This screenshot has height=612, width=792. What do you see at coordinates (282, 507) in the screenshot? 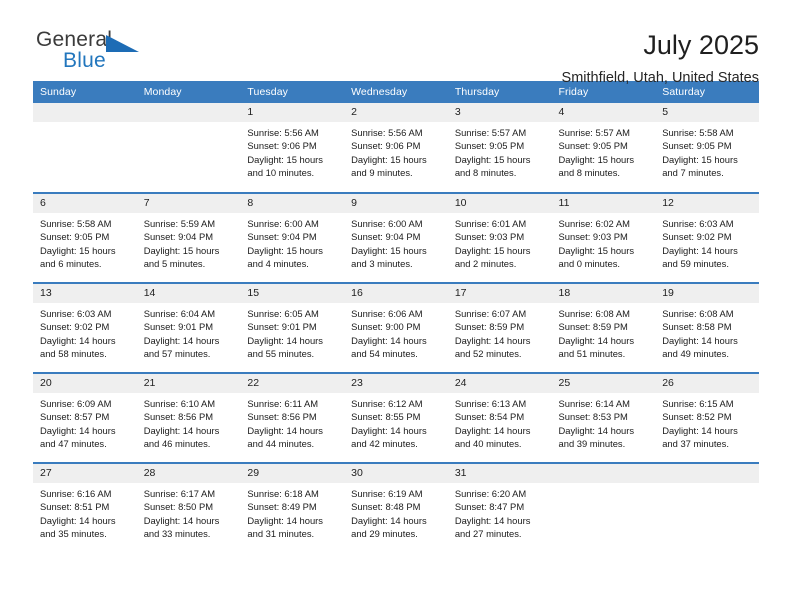
I see `sunset-time: Sunset: 8:49 PM` at bounding box center [282, 507].